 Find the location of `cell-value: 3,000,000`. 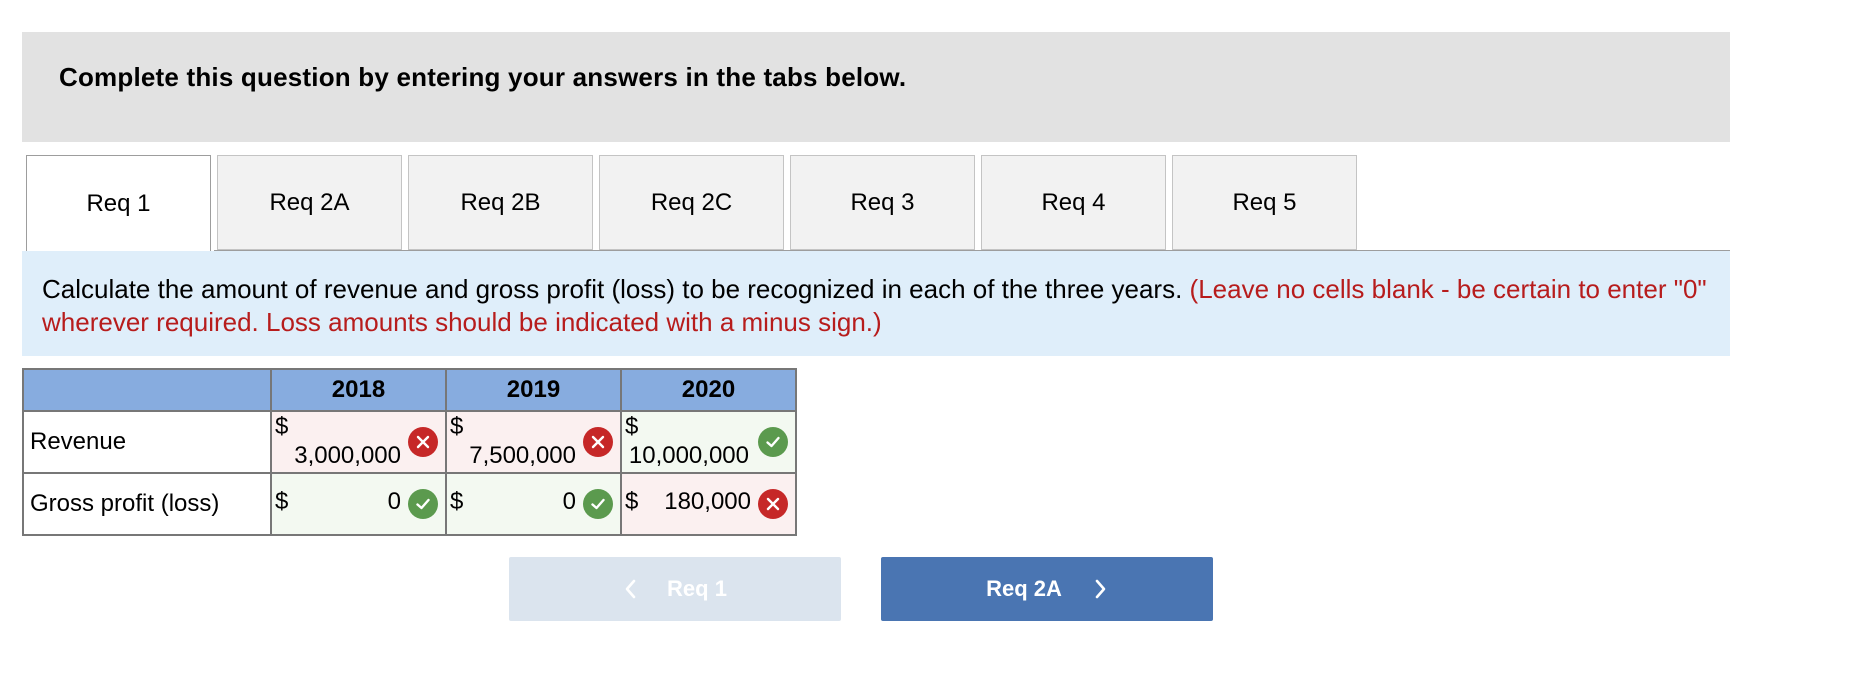

cell-value: 3,000,000 is located at coordinates (347, 455).